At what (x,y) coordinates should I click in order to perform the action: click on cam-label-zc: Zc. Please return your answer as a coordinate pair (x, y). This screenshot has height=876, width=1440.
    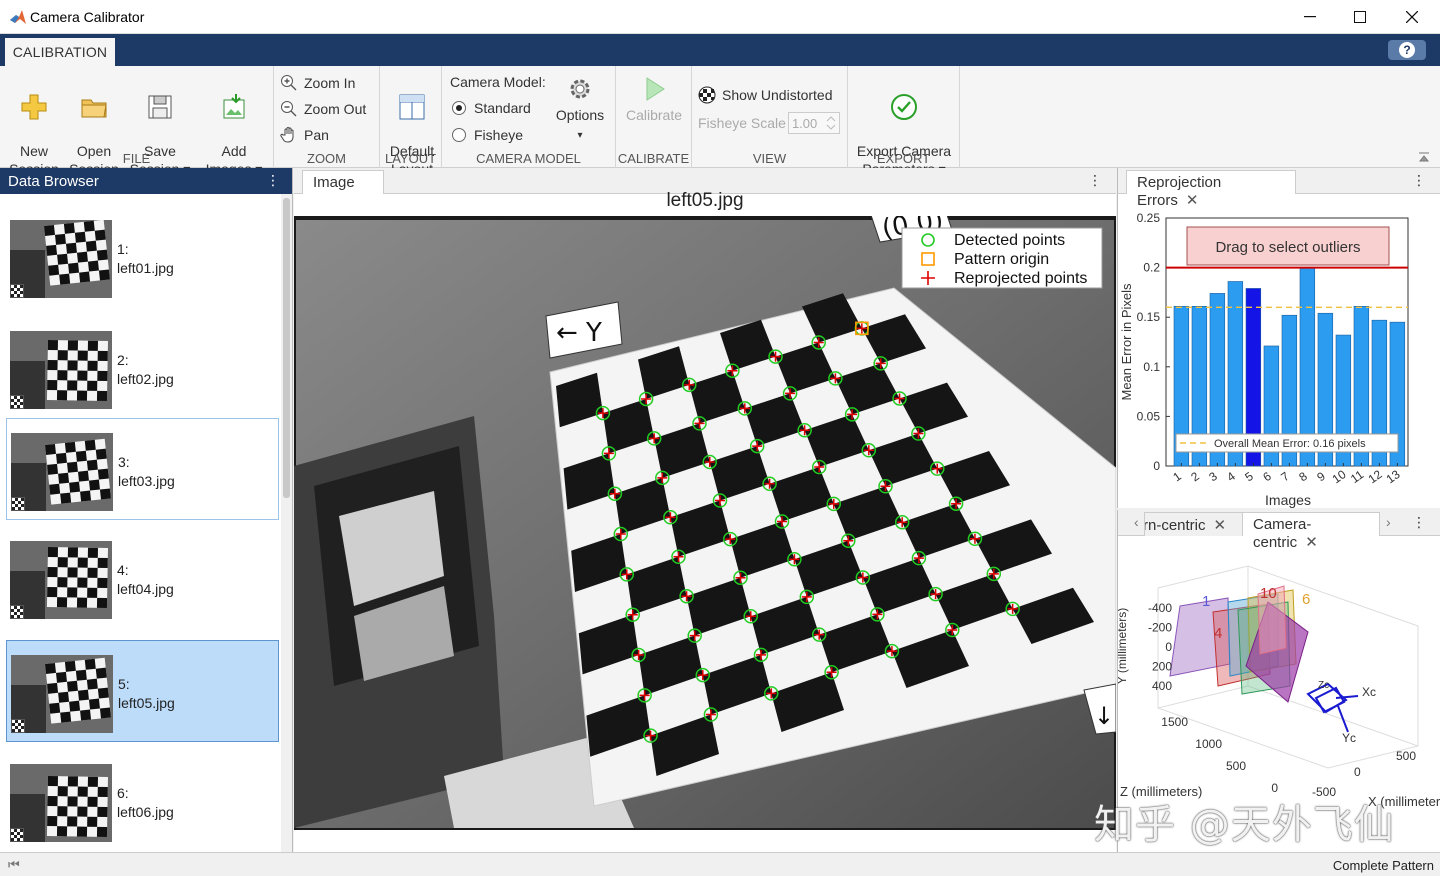
    Looking at the image, I should click on (1323, 685).